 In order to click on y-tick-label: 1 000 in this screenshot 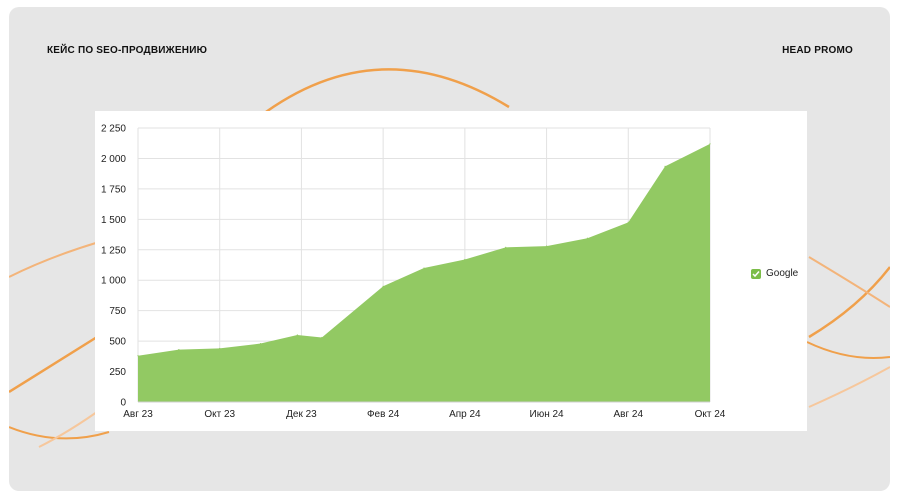, I will do `click(113, 281)`.